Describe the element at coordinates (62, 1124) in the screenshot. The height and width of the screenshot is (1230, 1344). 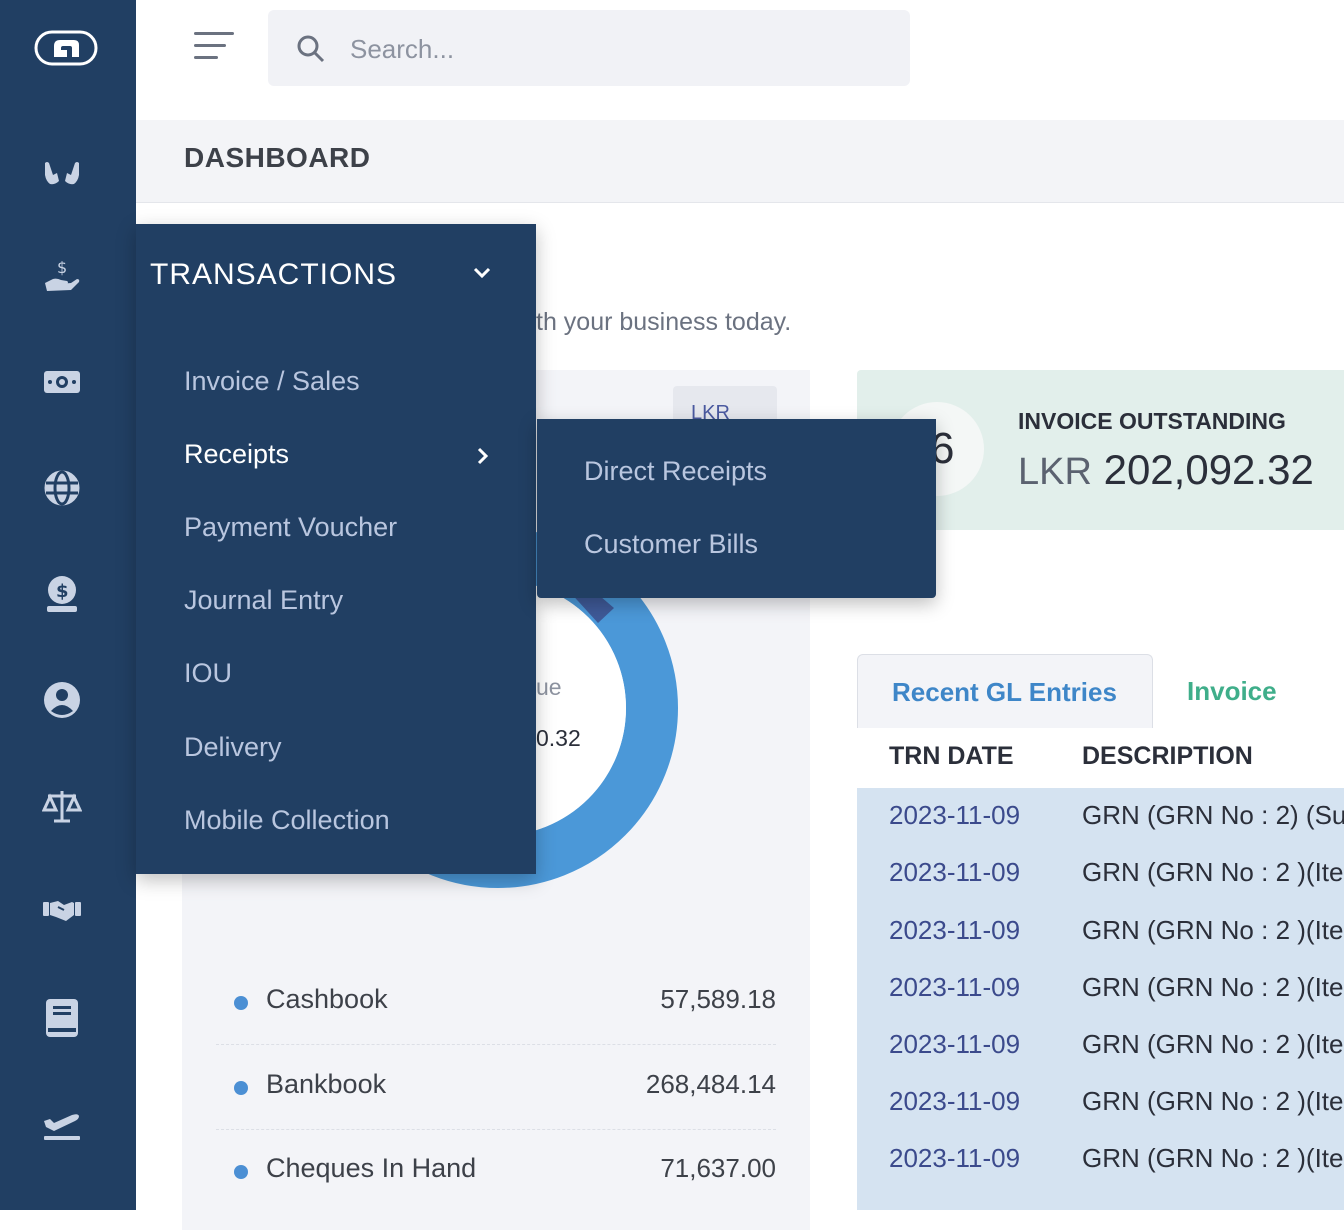
I see `plane-departure-icon` at that location.